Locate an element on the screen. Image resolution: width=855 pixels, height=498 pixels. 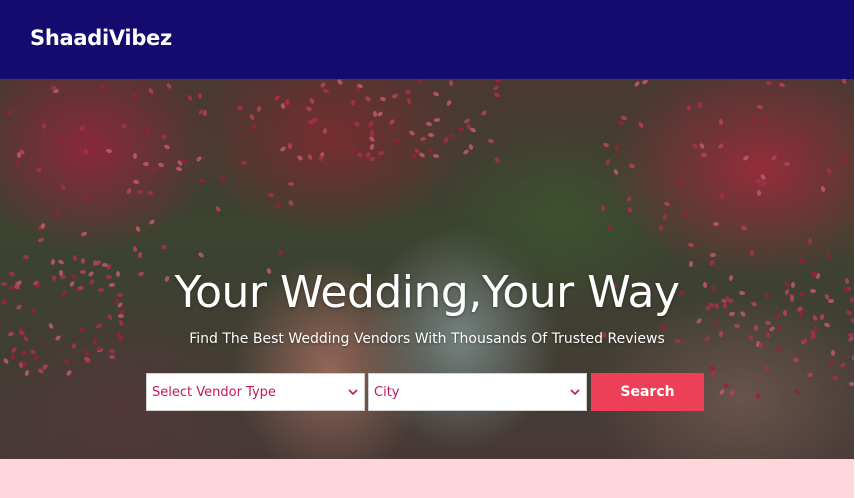
city-select-value: City is located at coordinates (387, 392).